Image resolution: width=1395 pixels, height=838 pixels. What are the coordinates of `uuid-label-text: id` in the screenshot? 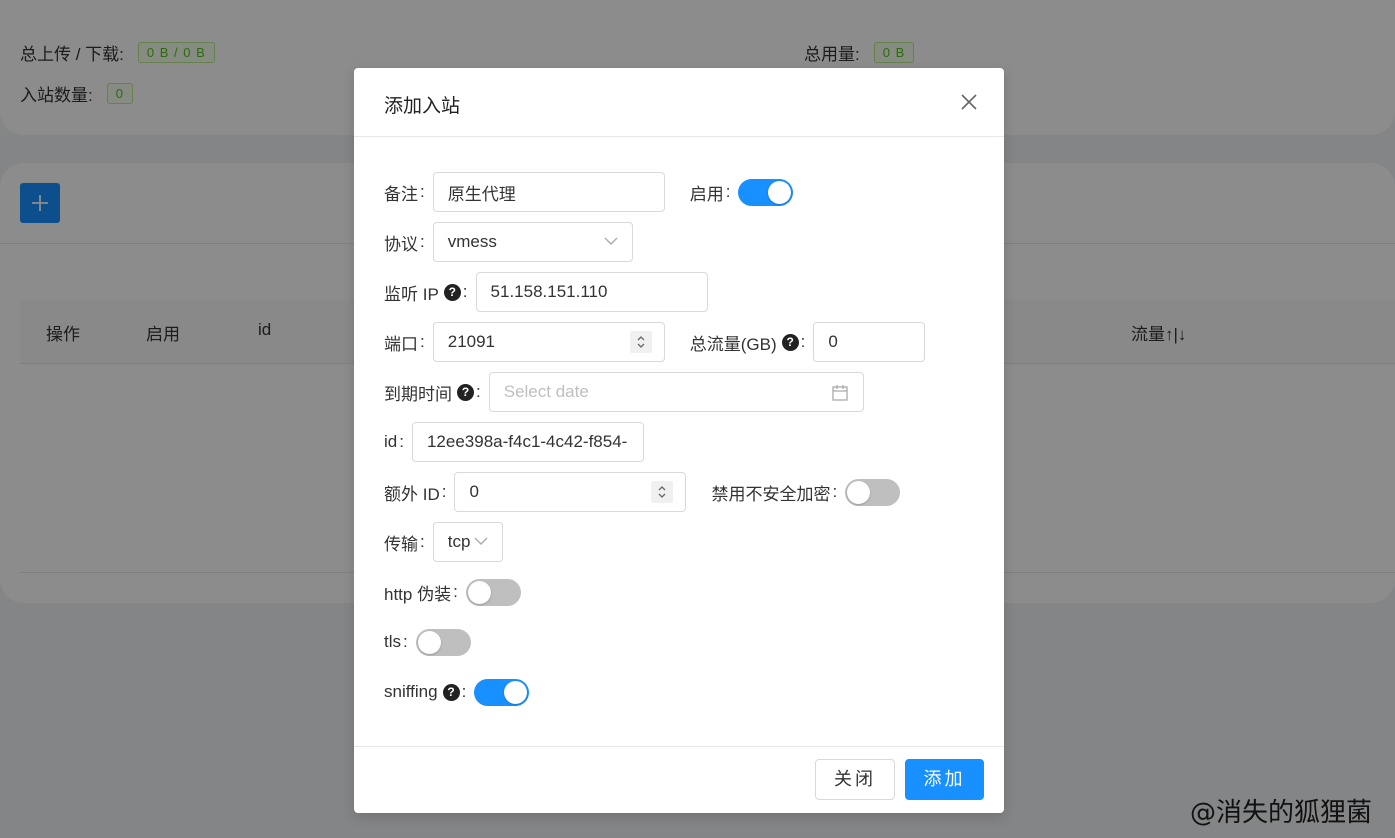 It's located at (391, 441).